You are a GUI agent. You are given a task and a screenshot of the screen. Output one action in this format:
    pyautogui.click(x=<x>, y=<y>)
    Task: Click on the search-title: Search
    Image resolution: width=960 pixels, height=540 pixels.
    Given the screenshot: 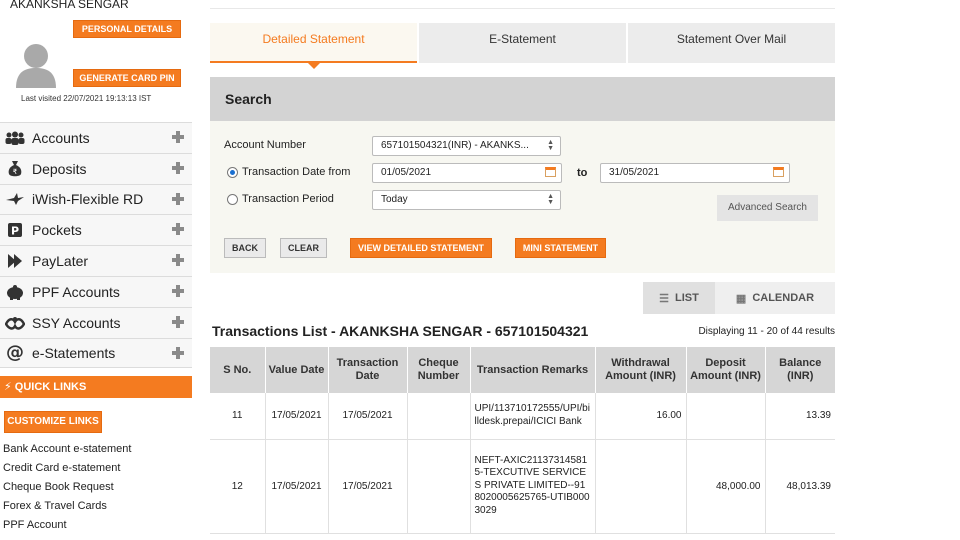 What is the action you would take?
    pyautogui.click(x=522, y=99)
    